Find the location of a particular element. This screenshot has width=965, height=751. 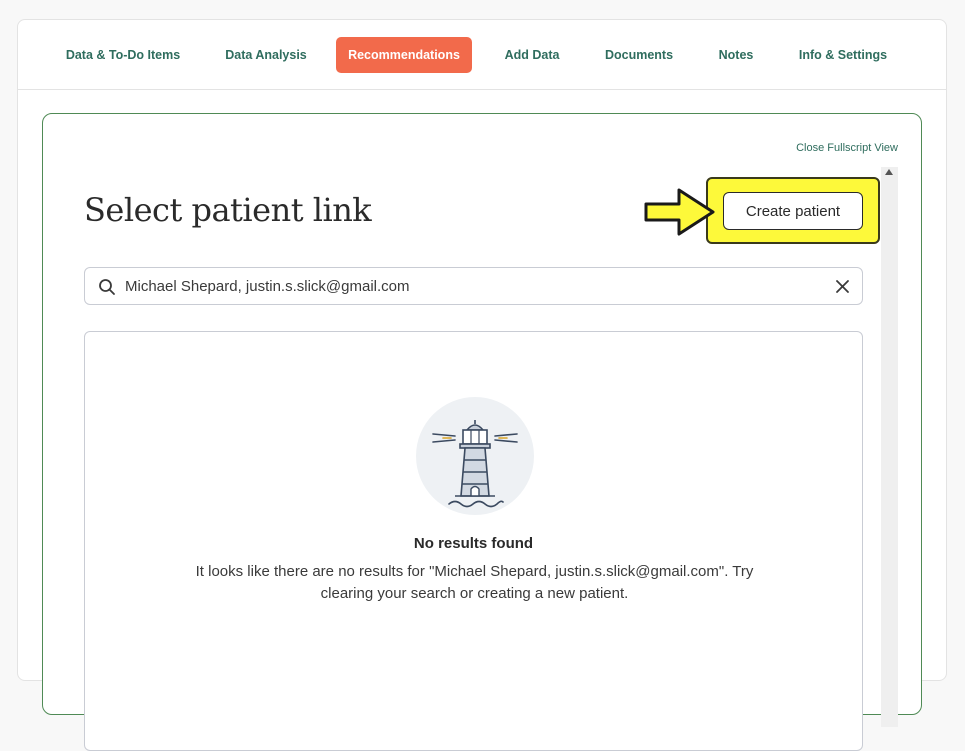

page-title: Select patient link is located at coordinates (228, 210).